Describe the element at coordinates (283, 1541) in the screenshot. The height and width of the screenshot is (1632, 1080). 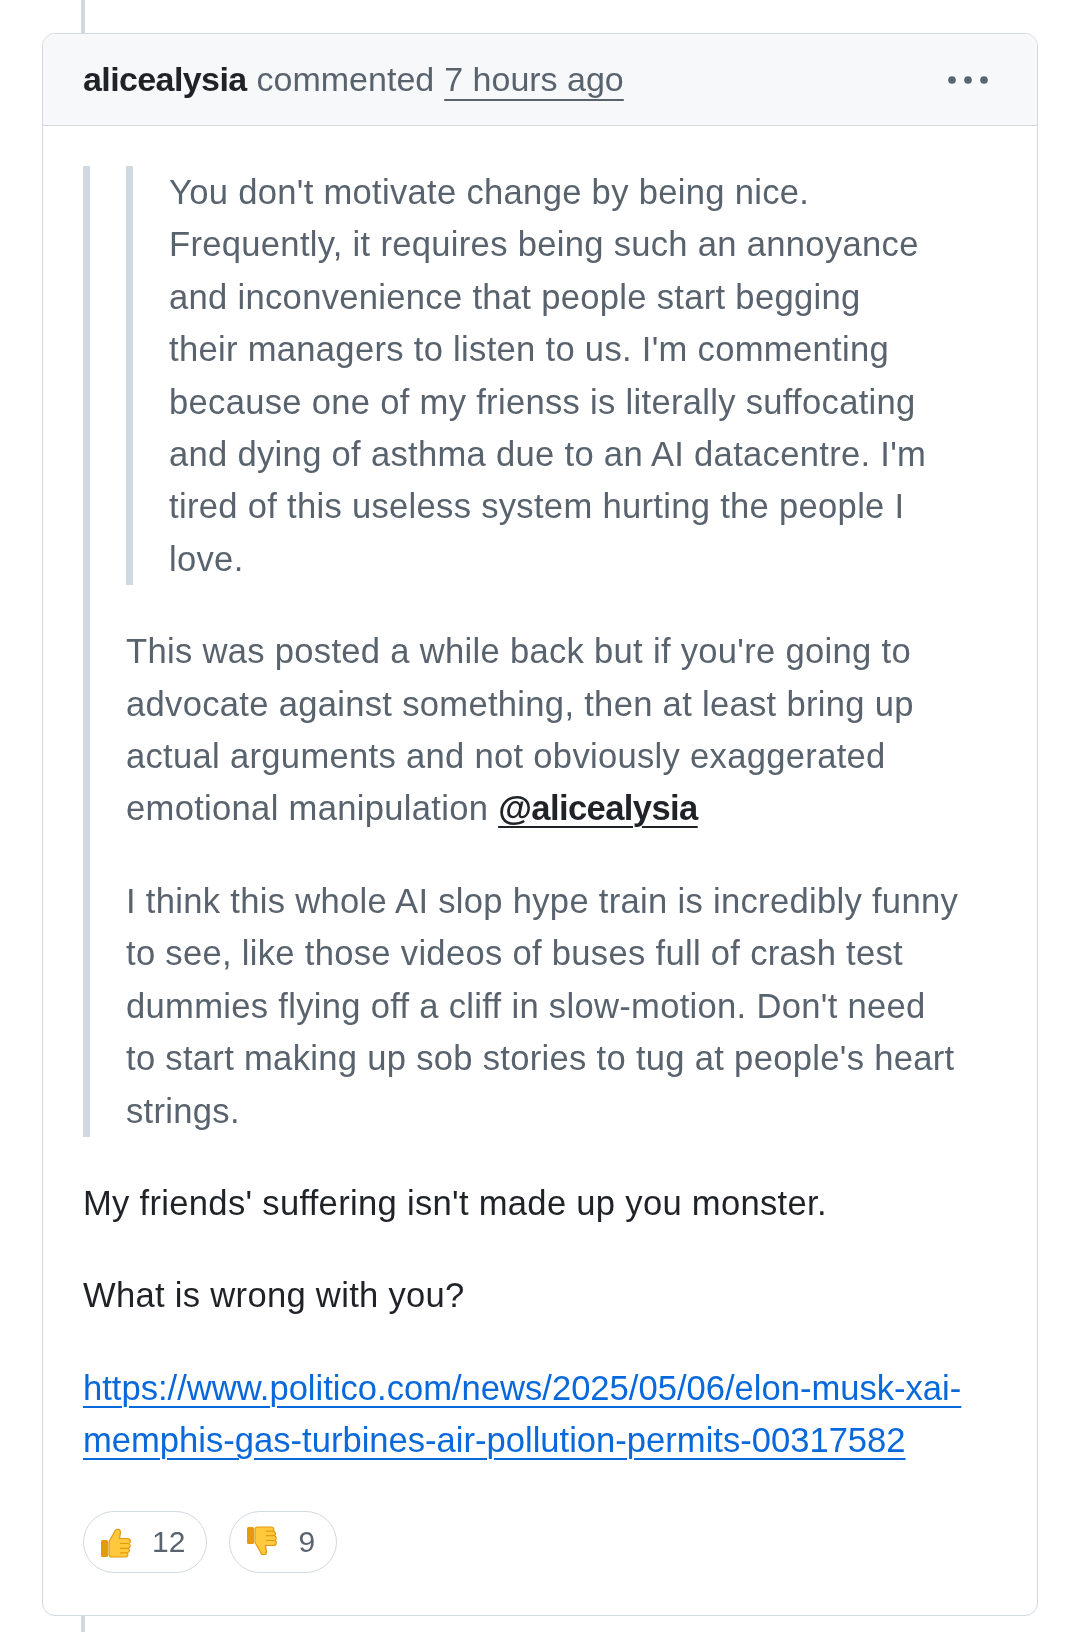
I see `reaction-button: 9` at that location.